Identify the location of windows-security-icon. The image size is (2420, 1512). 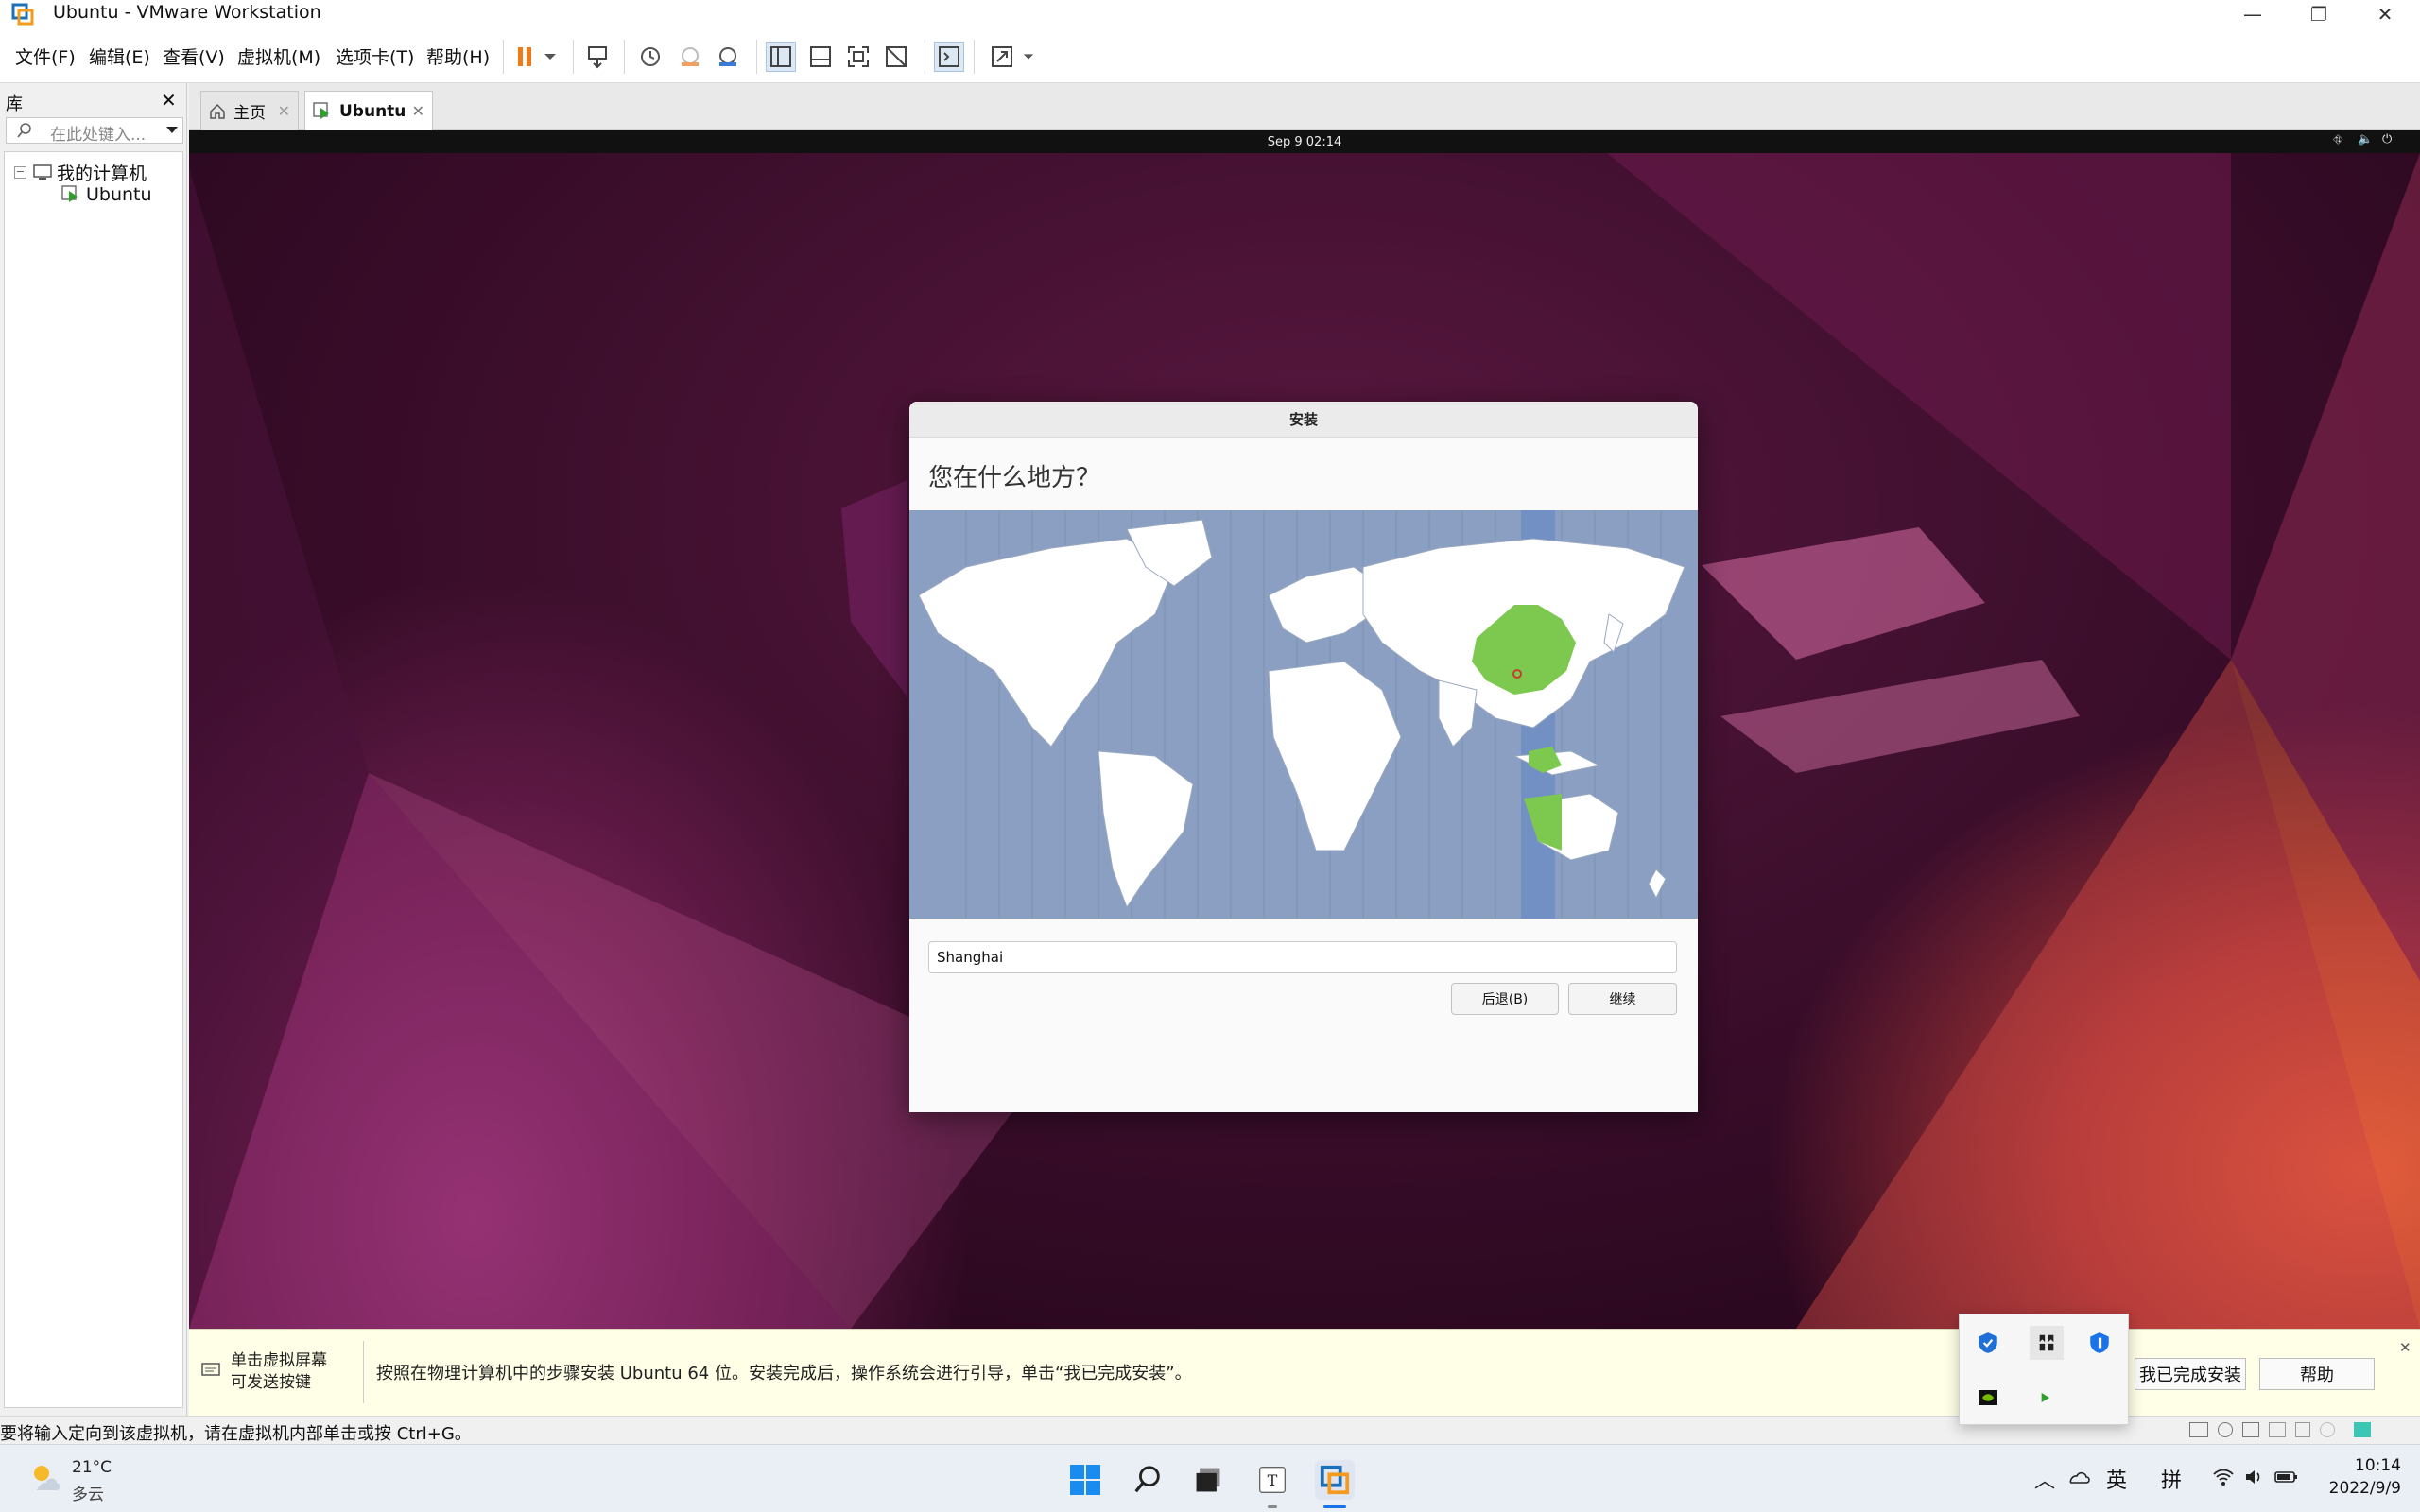
(1988, 1343).